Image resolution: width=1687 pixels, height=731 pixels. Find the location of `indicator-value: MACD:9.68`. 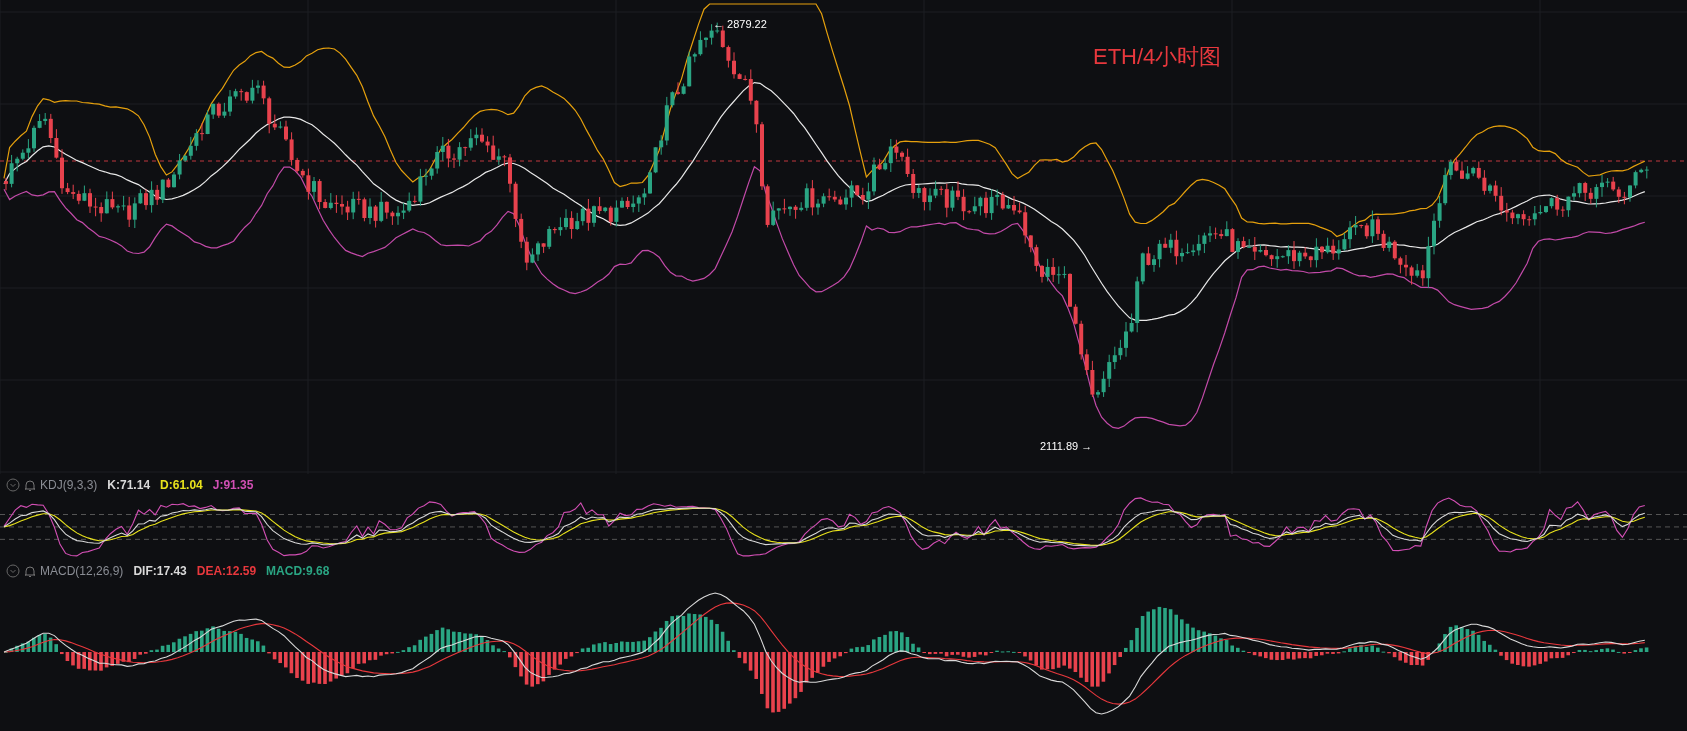

indicator-value: MACD:9.68 is located at coordinates (298, 571).